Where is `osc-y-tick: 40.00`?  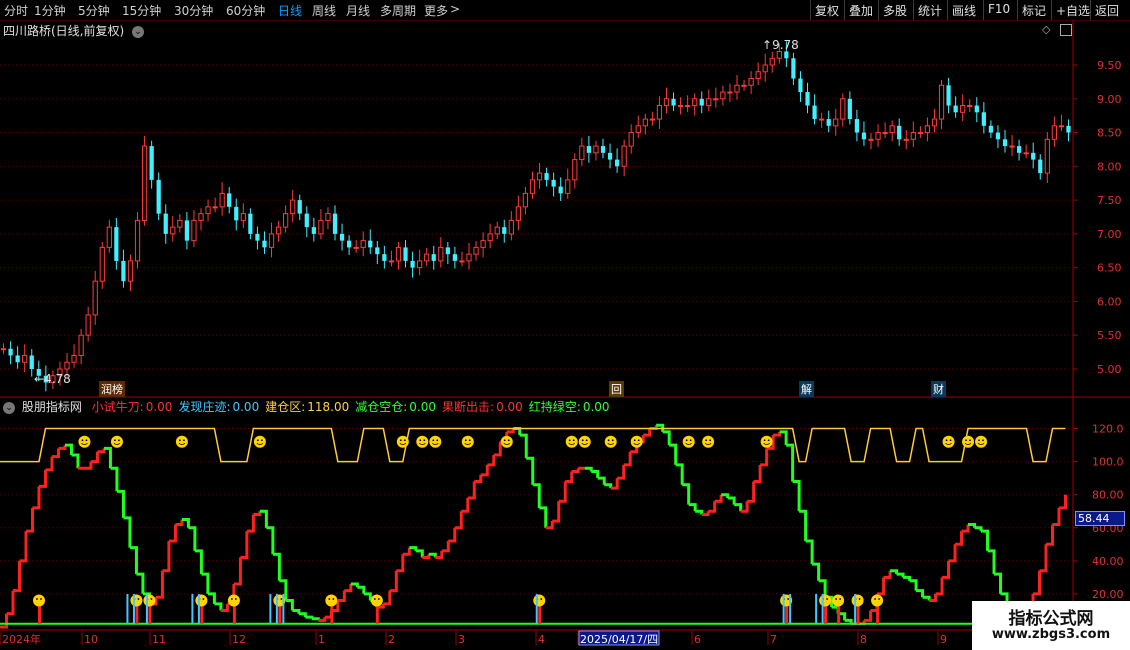
osc-y-tick: 40.00 is located at coordinates (1108, 561).